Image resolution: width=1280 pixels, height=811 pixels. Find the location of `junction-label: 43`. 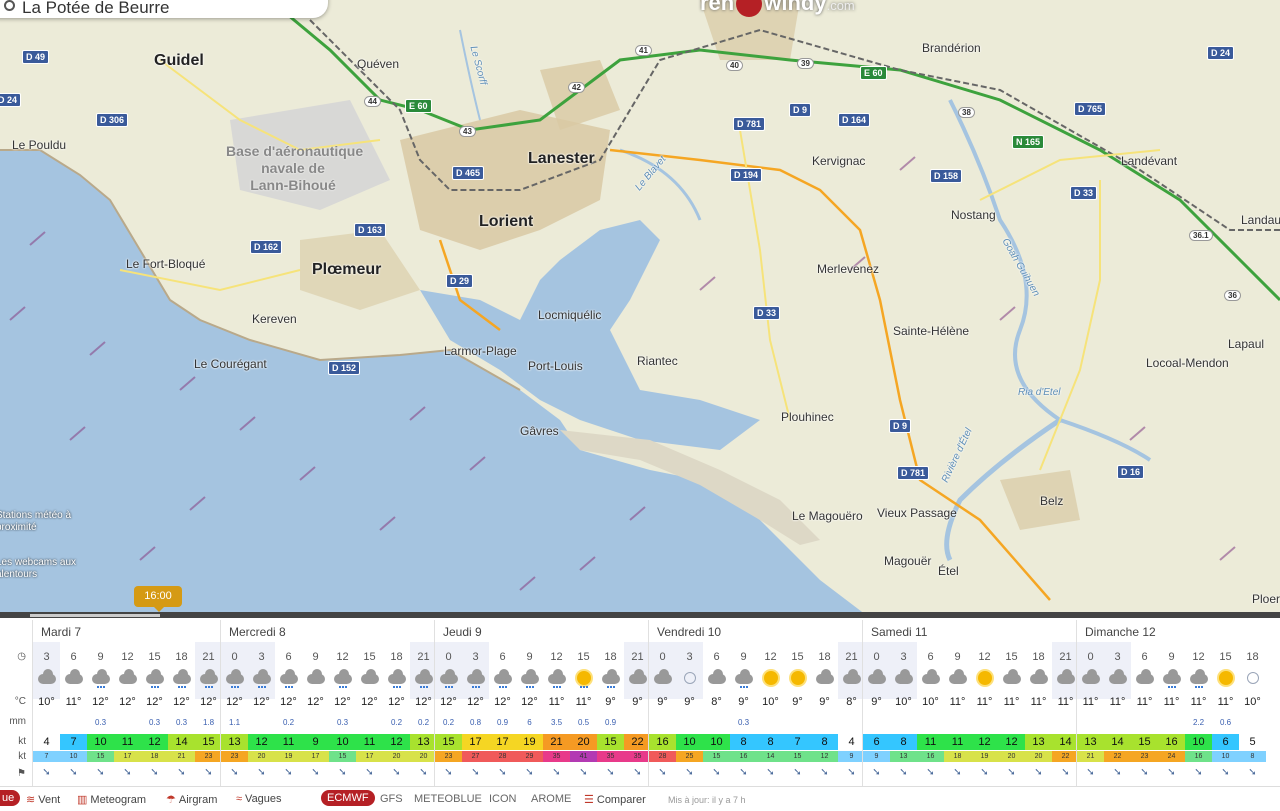

junction-label: 43 is located at coordinates (467, 131).